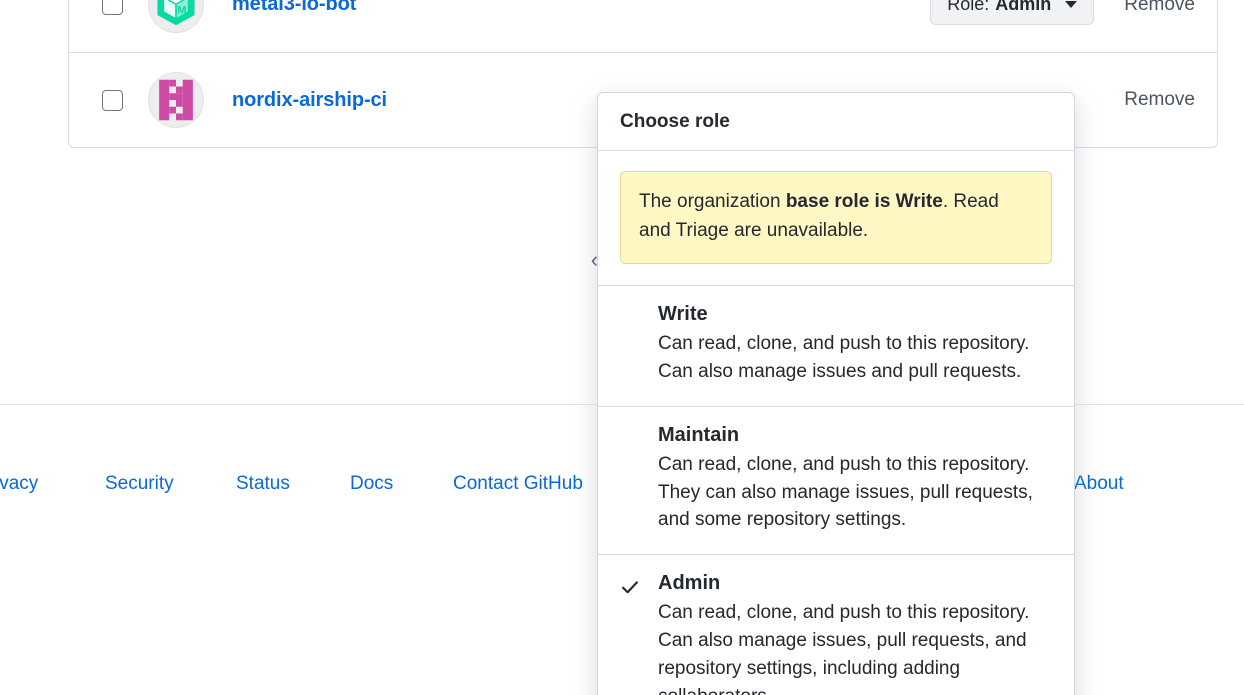 The width and height of the screenshot is (1244, 695). What do you see at coordinates (1099, 484) in the screenshot?
I see `footer-link-about: About` at bounding box center [1099, 484].